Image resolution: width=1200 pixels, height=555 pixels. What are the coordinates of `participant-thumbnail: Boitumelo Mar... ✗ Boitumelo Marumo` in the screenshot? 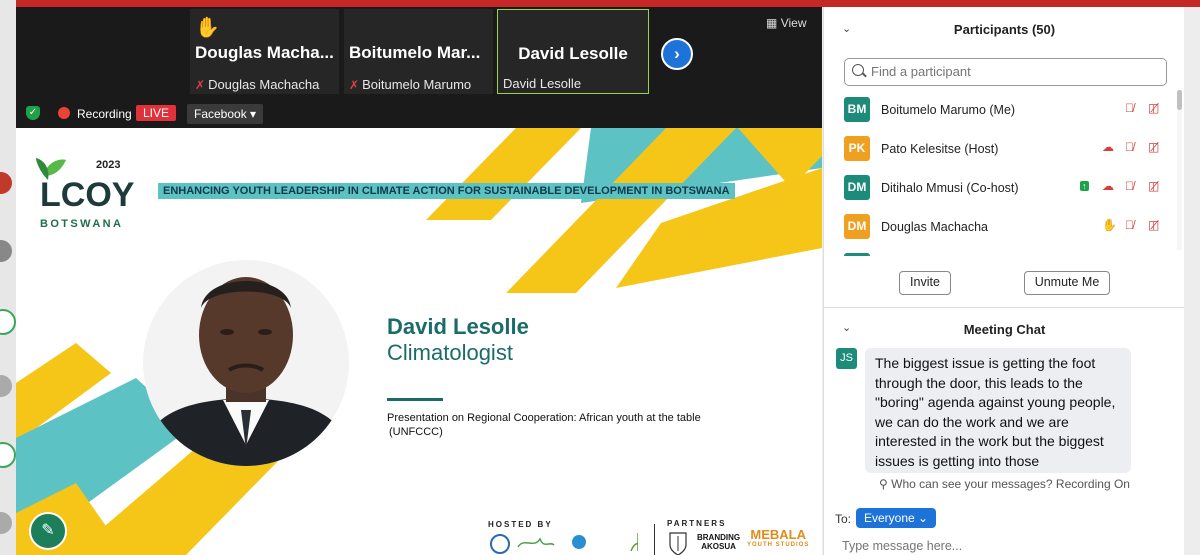 It's located at (418, 51).